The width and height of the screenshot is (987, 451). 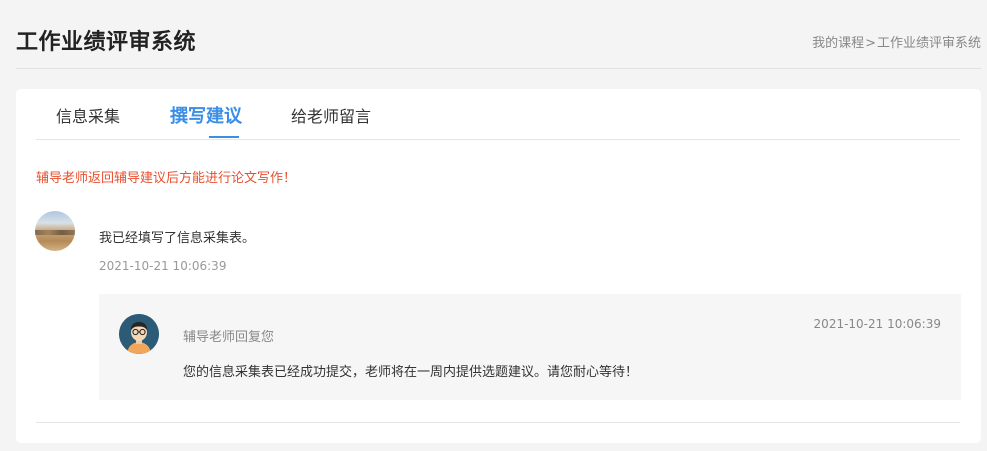 I want to click on header-divider, so click(x=498, y=68).